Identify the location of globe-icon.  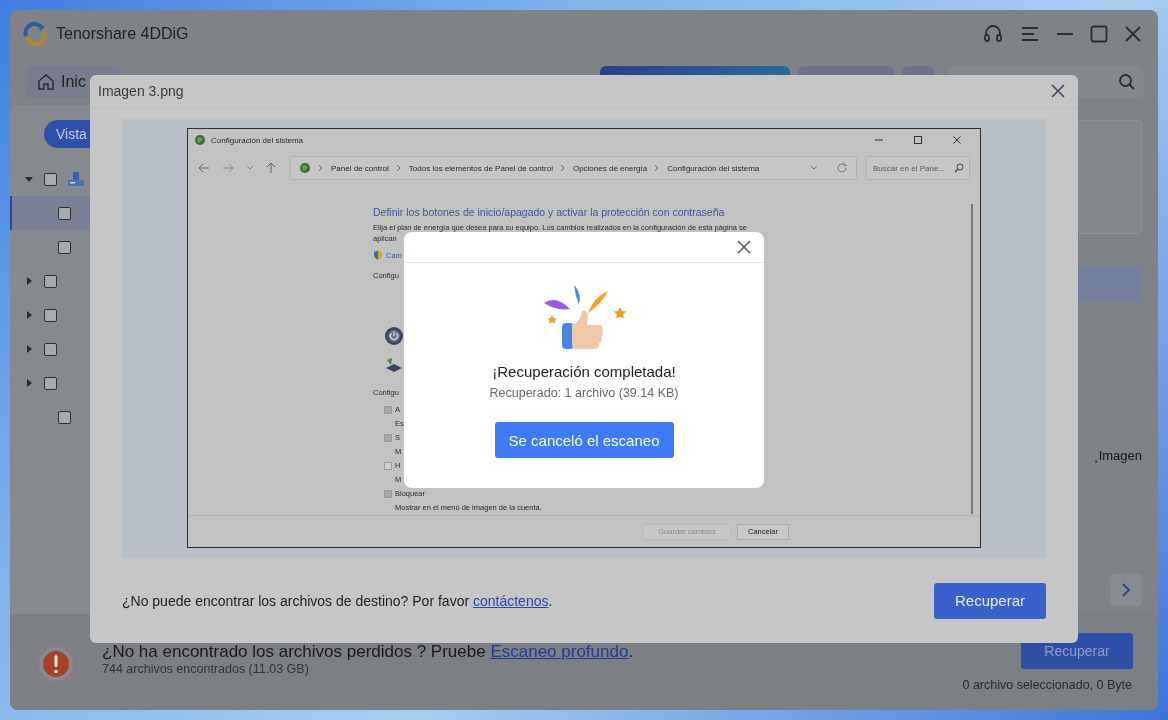
(200, 140).